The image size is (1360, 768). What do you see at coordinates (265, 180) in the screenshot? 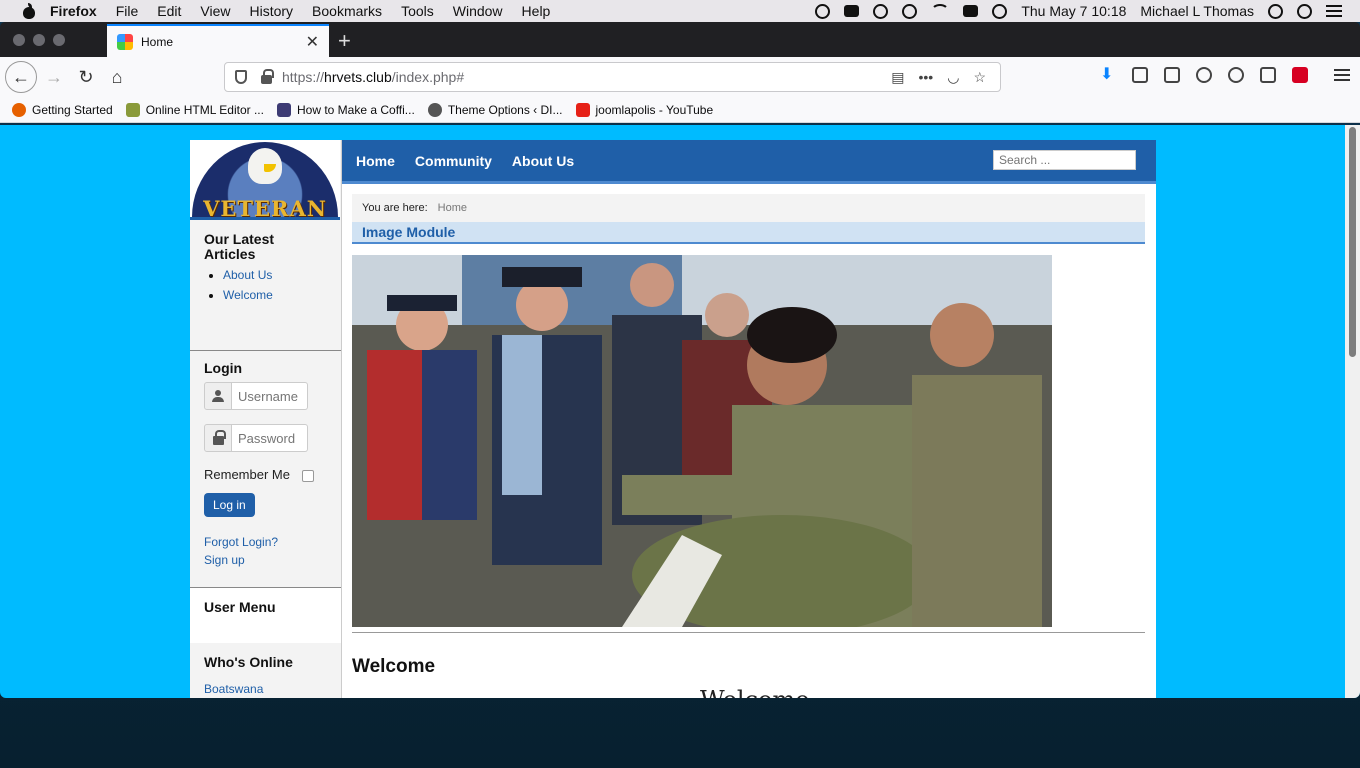
I see `veteran-logo: VETERAN` at bounding box center [265, 180].